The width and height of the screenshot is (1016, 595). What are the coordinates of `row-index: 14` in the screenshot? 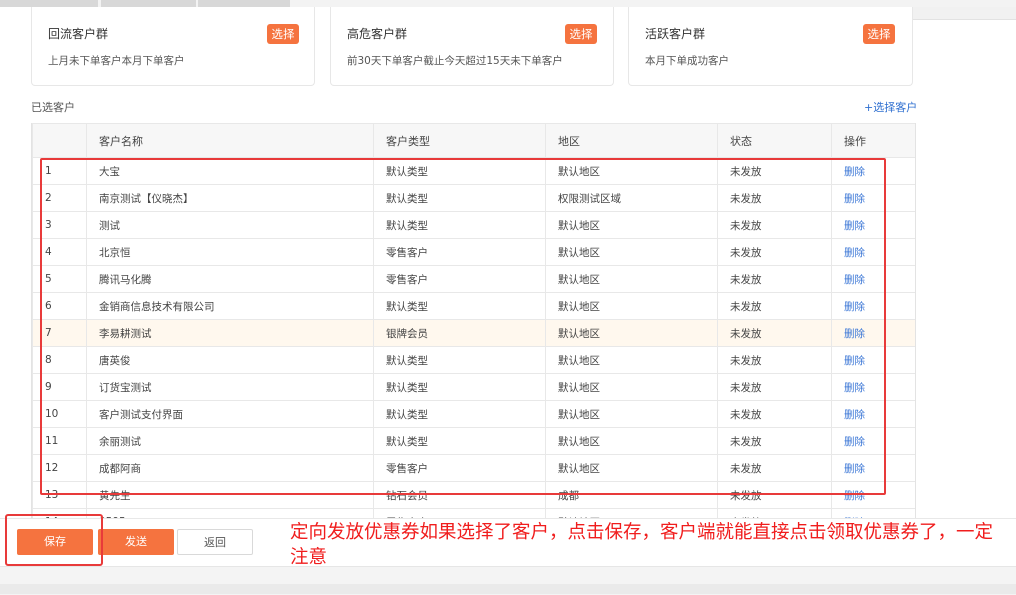 It's located at (59, 513).